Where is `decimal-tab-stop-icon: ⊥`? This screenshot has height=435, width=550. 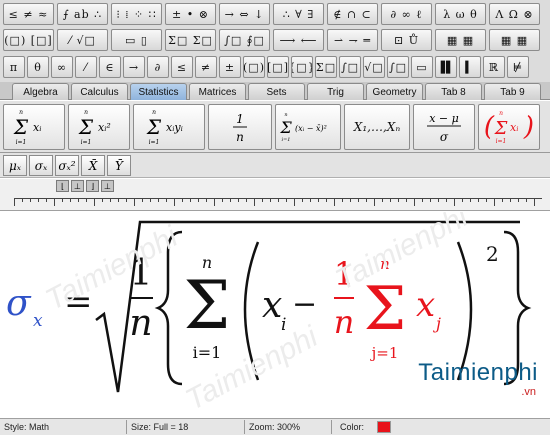
decimal-tab-stop-icon: ⊥ is located at coordinates (107, 186).